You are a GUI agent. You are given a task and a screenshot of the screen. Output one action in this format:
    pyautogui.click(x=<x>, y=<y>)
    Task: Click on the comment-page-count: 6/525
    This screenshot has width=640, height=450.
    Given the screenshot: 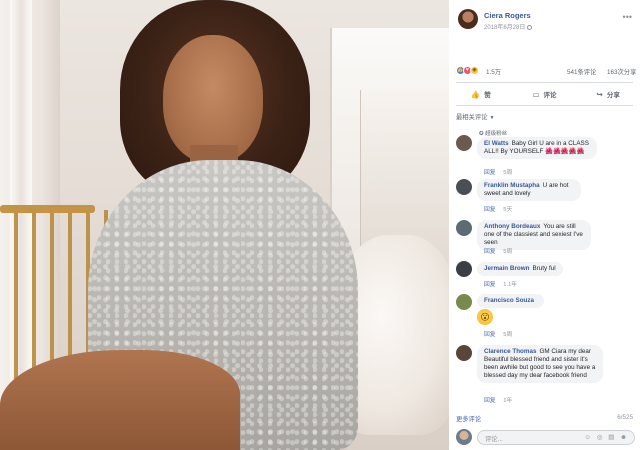 What is the action you would take?
    pyautogui.click(x=625, y=417)
    